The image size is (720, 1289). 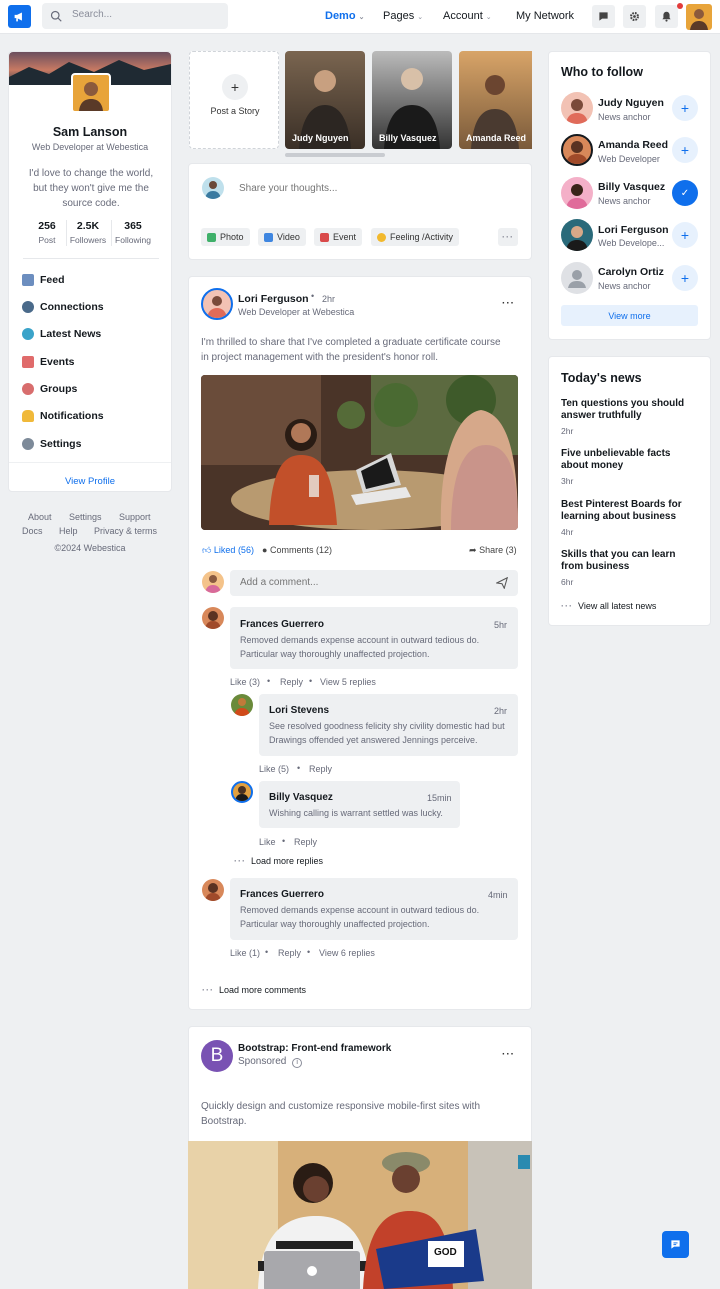 I want to click on messages-button, so click(x=603, y=16).